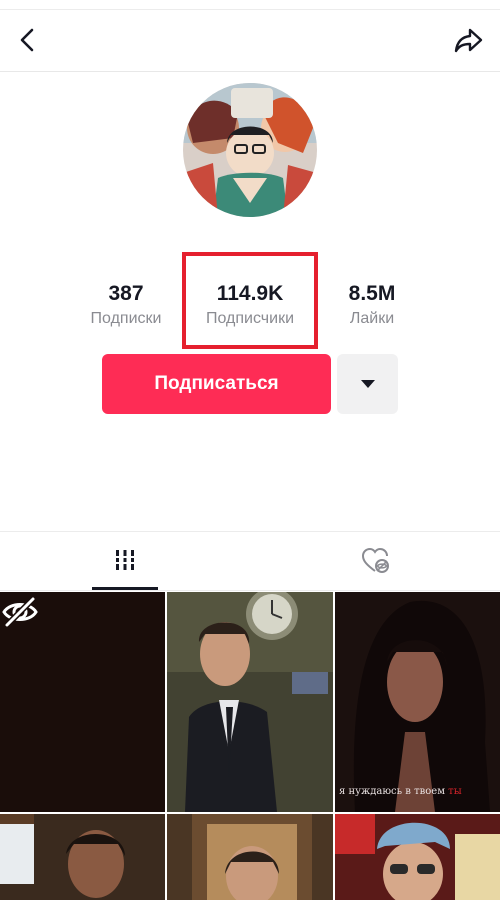  What do you see at coordinates (250, 300) in the screenshot?
I see `followers-highlight-box` at bounding box center [250, 300].